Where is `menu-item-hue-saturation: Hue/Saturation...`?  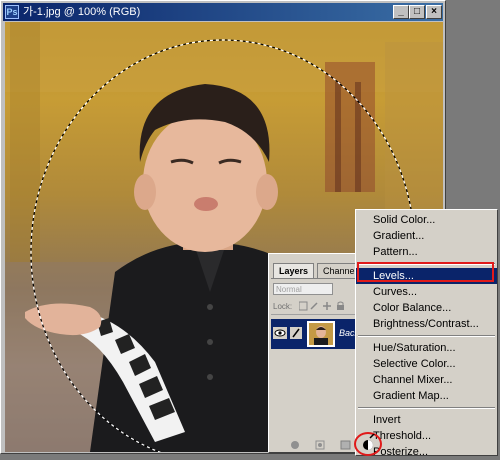 menu-item-hue-saturation: Hue/Saturation... is located at coordinates (426, 348).